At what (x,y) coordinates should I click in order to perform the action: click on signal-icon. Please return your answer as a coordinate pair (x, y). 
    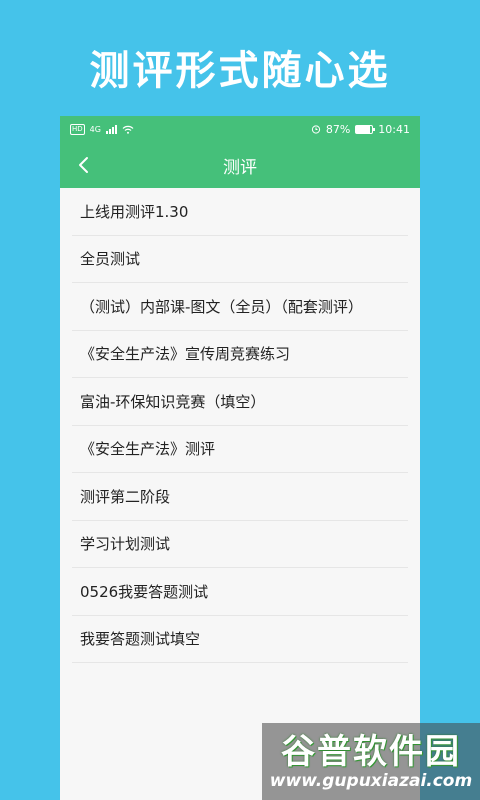
    Looking at the image, I should click on (111, 129).